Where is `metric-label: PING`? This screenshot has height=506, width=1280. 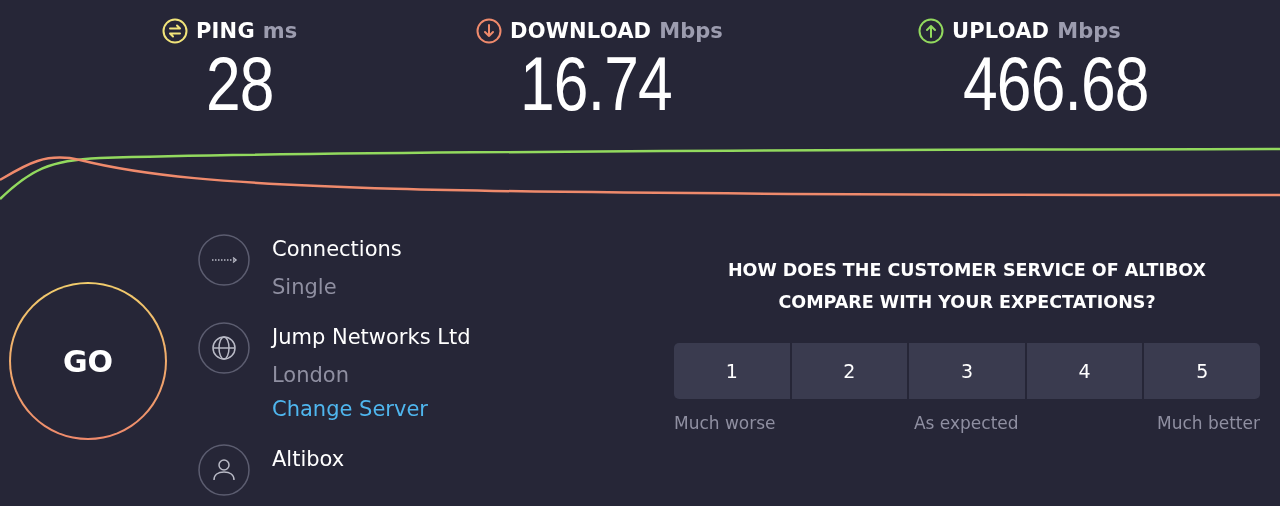
metric-label: PING is located at coordinates (225, 31).